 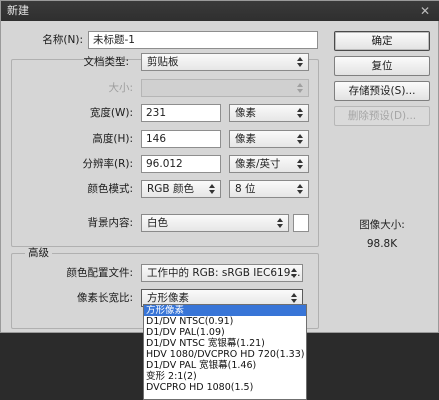 What do you see at coordinates (62, 40) in the screenshot?
I see `name-label: 名称(N):` at bounding box center [62, 40].